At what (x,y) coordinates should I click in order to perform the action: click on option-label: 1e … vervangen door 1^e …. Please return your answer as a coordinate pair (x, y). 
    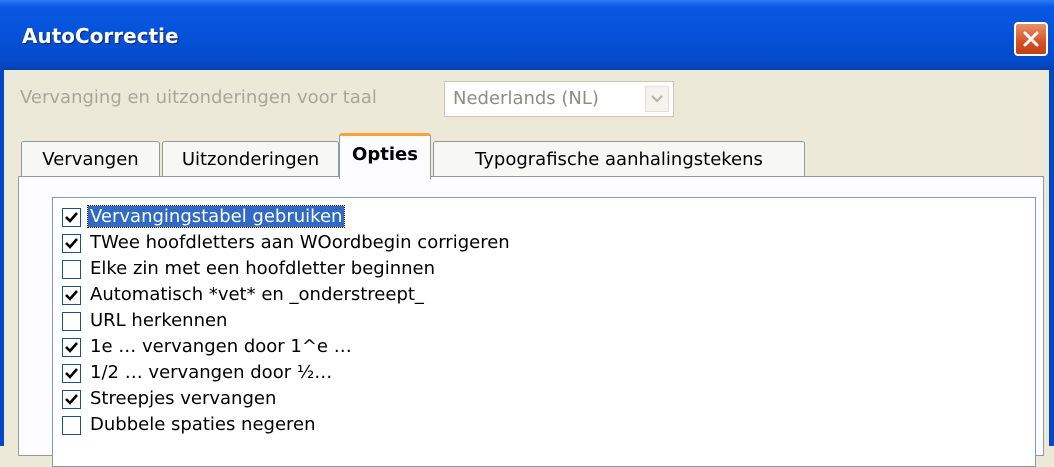
    Looking at the image, I should click on (221, 346).